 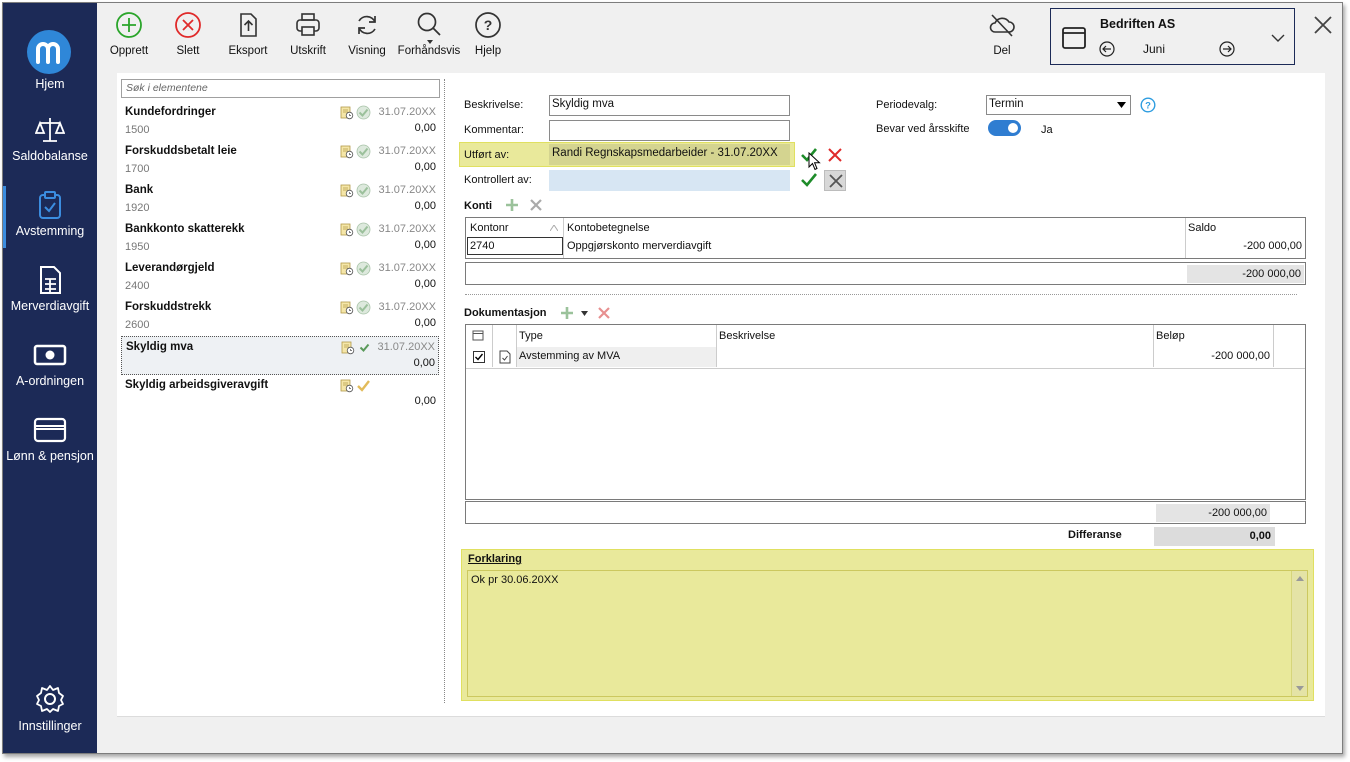 What do you see at coordinates (1213, 513) in the screenshot?
I see `dokumentasjon-total: -200 000,00` at bounding box center [1213, 513].